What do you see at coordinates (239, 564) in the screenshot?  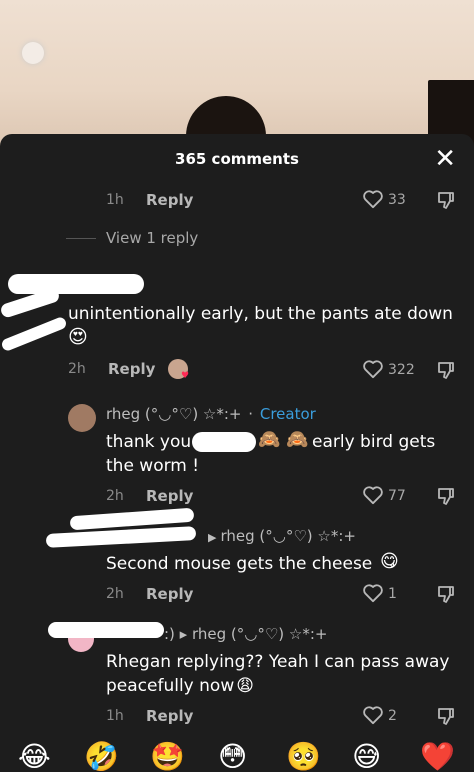 I see `reply-text: Second mouse gets the cheese` at bounding box center [239, 564].